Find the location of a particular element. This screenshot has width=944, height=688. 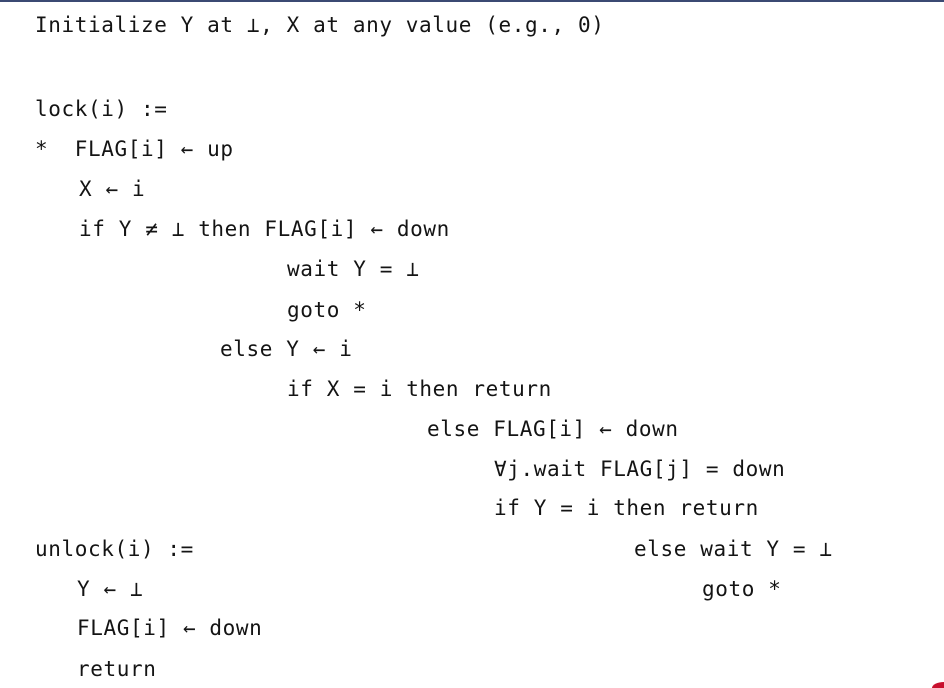

lock-line-wait-y: wait Y = ⊥ is located at coordinates (353, 269).